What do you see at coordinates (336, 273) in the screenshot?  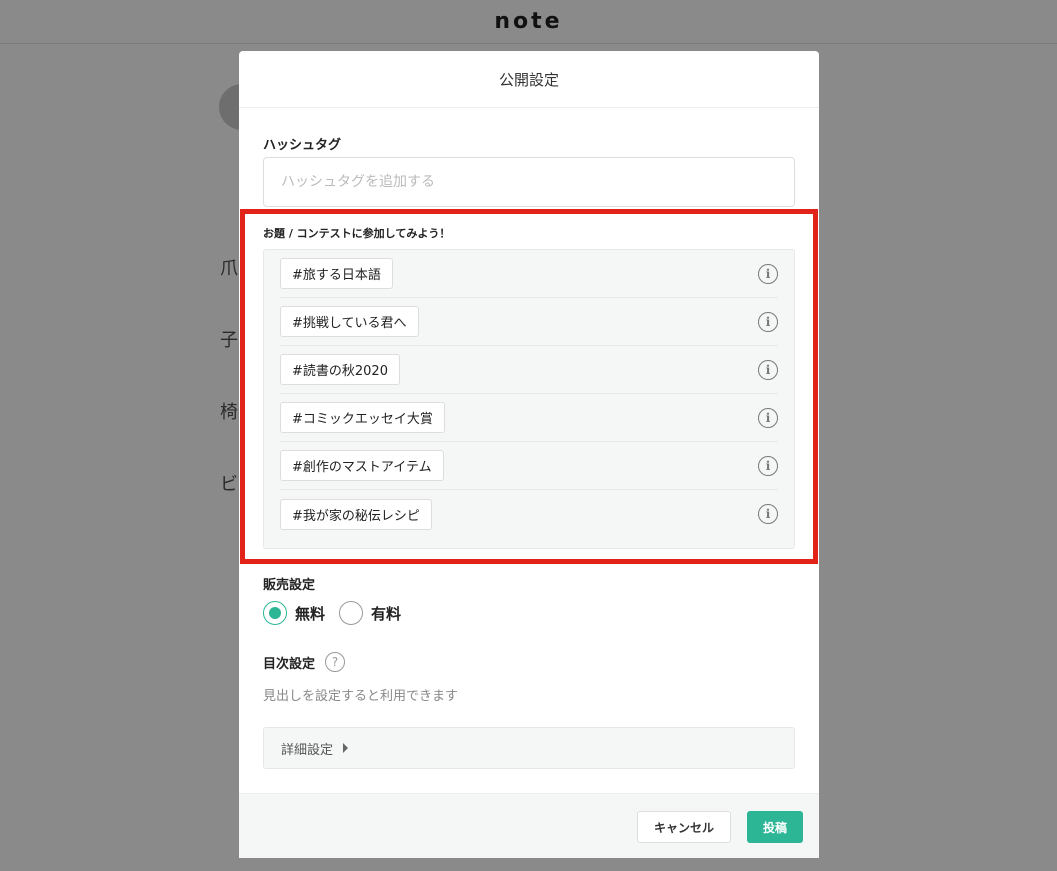 I see `contest-tag-chip: #旅する日本語` at bounding box center [336, 273].